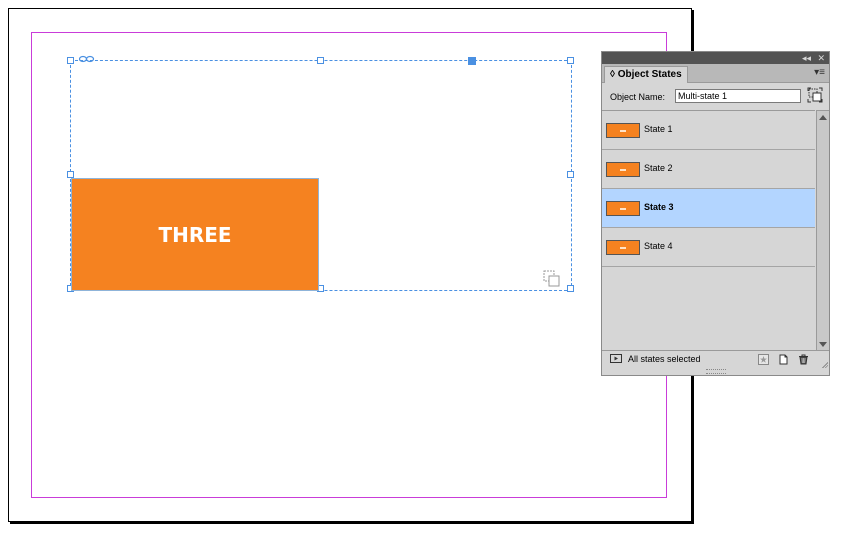 This screenshot has height=549, width=849. Describe the element at coordinates (822, 230) in the screenshot. I see `state-list-scrollbar` at that location.